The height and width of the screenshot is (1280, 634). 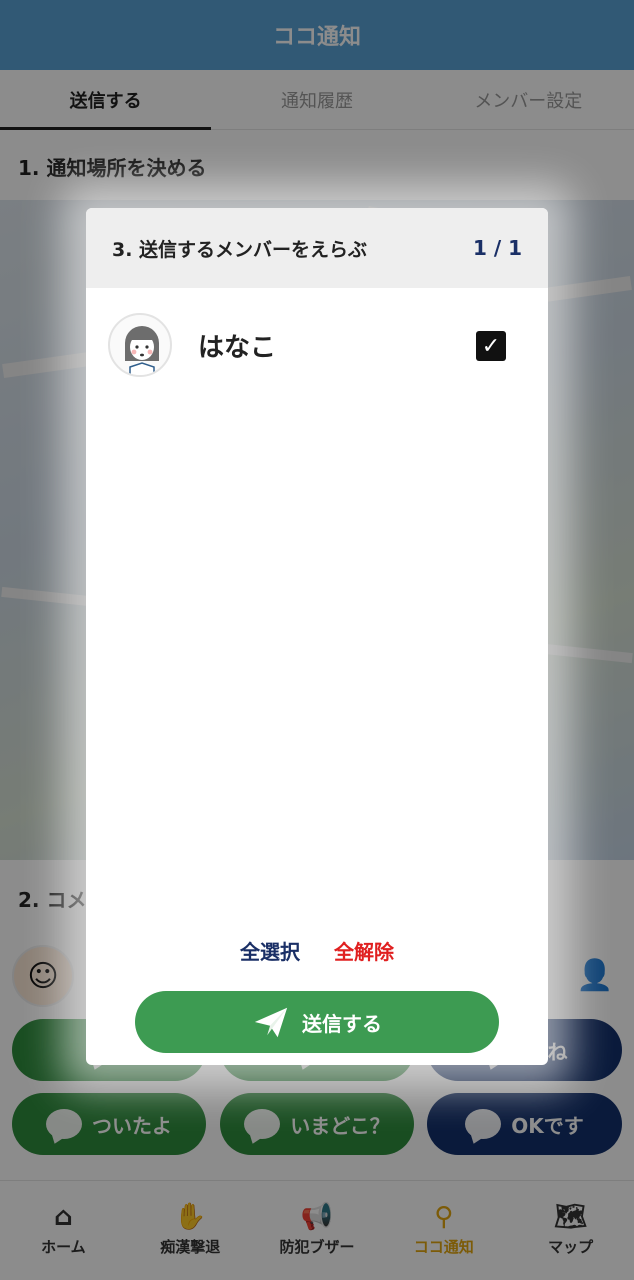 I want to click on modal-title: 3. 送信するメンバーをえらぶ, so click(x=240, y=249).